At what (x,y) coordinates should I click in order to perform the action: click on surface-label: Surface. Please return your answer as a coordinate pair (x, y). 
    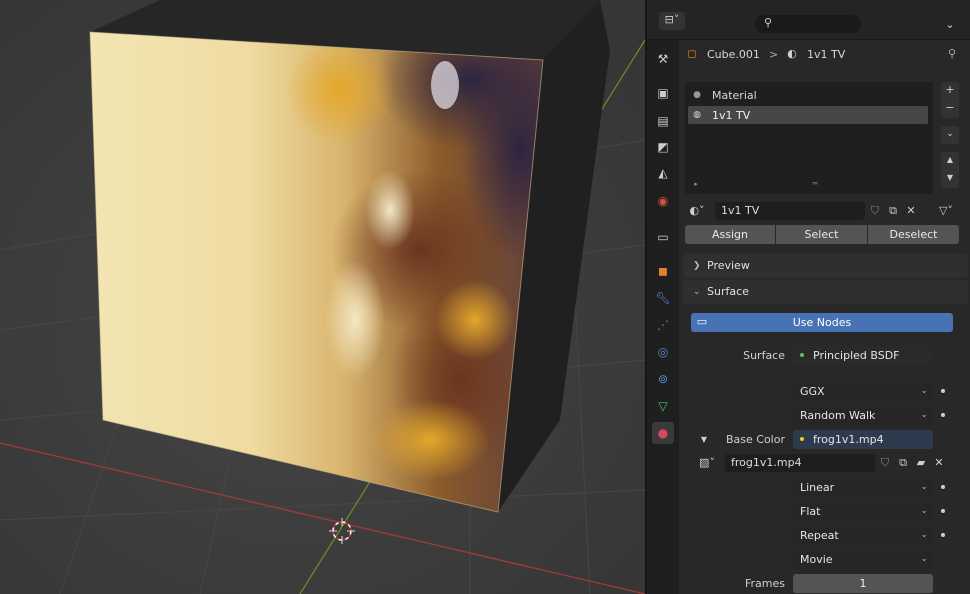
    Looking at the image, I should click on (764, 355).